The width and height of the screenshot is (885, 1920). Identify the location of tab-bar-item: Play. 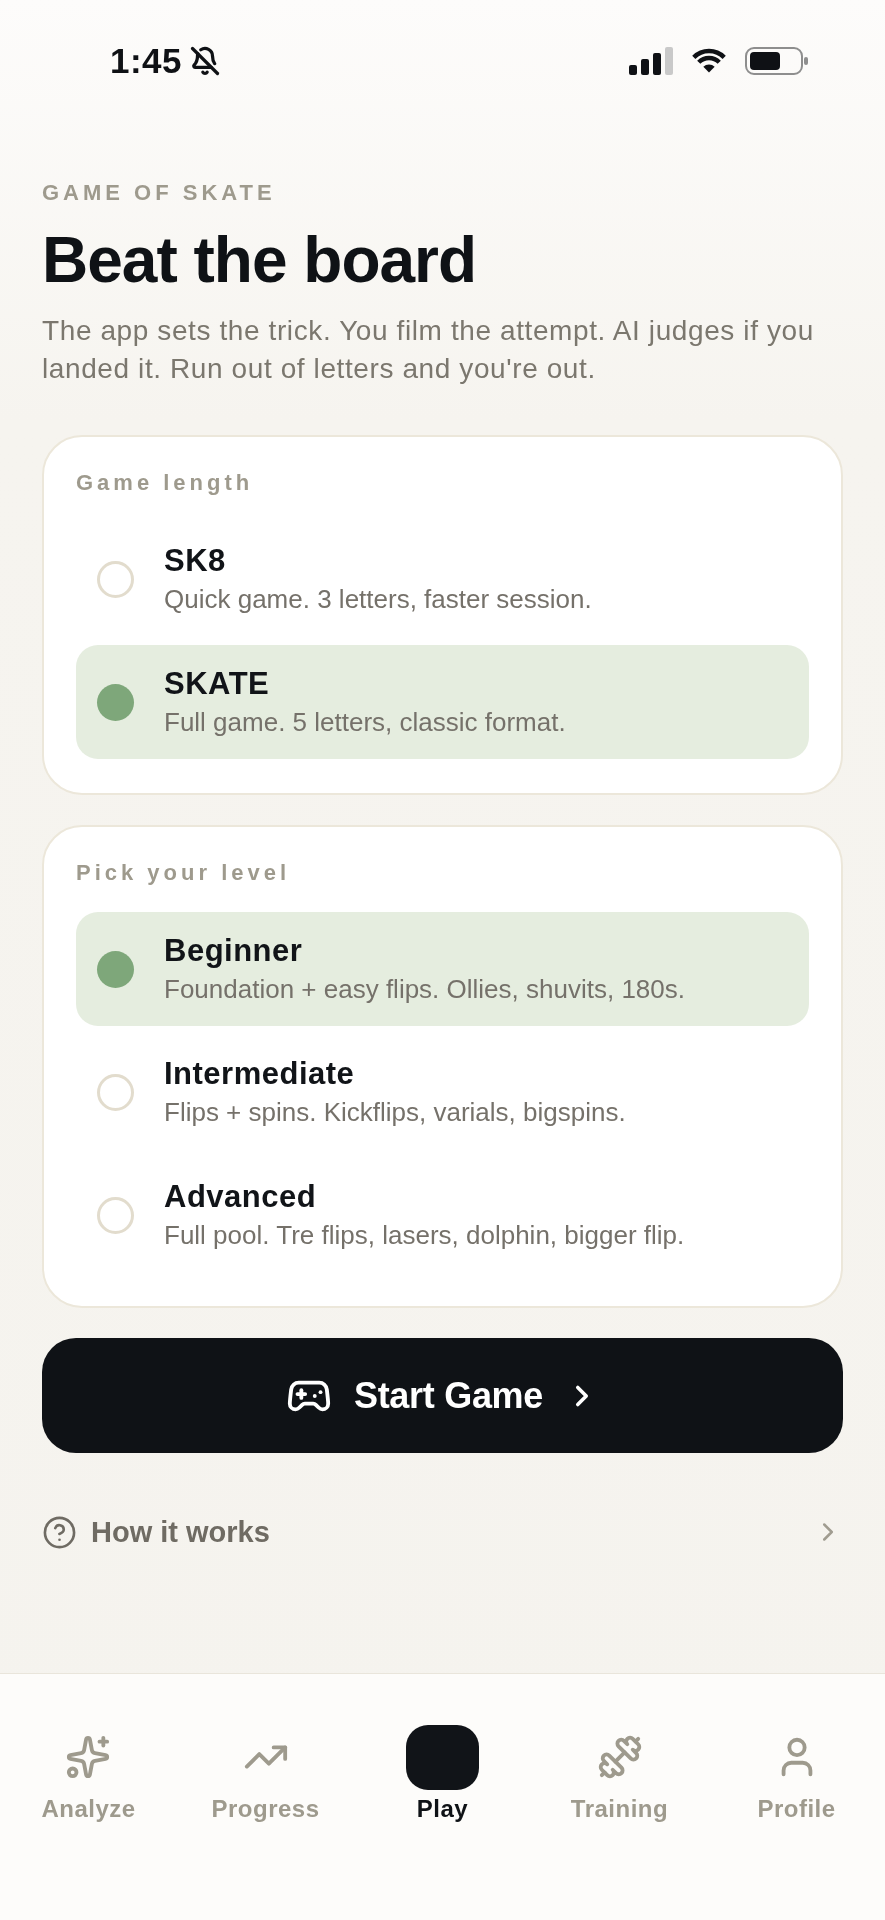
(442, 1773).